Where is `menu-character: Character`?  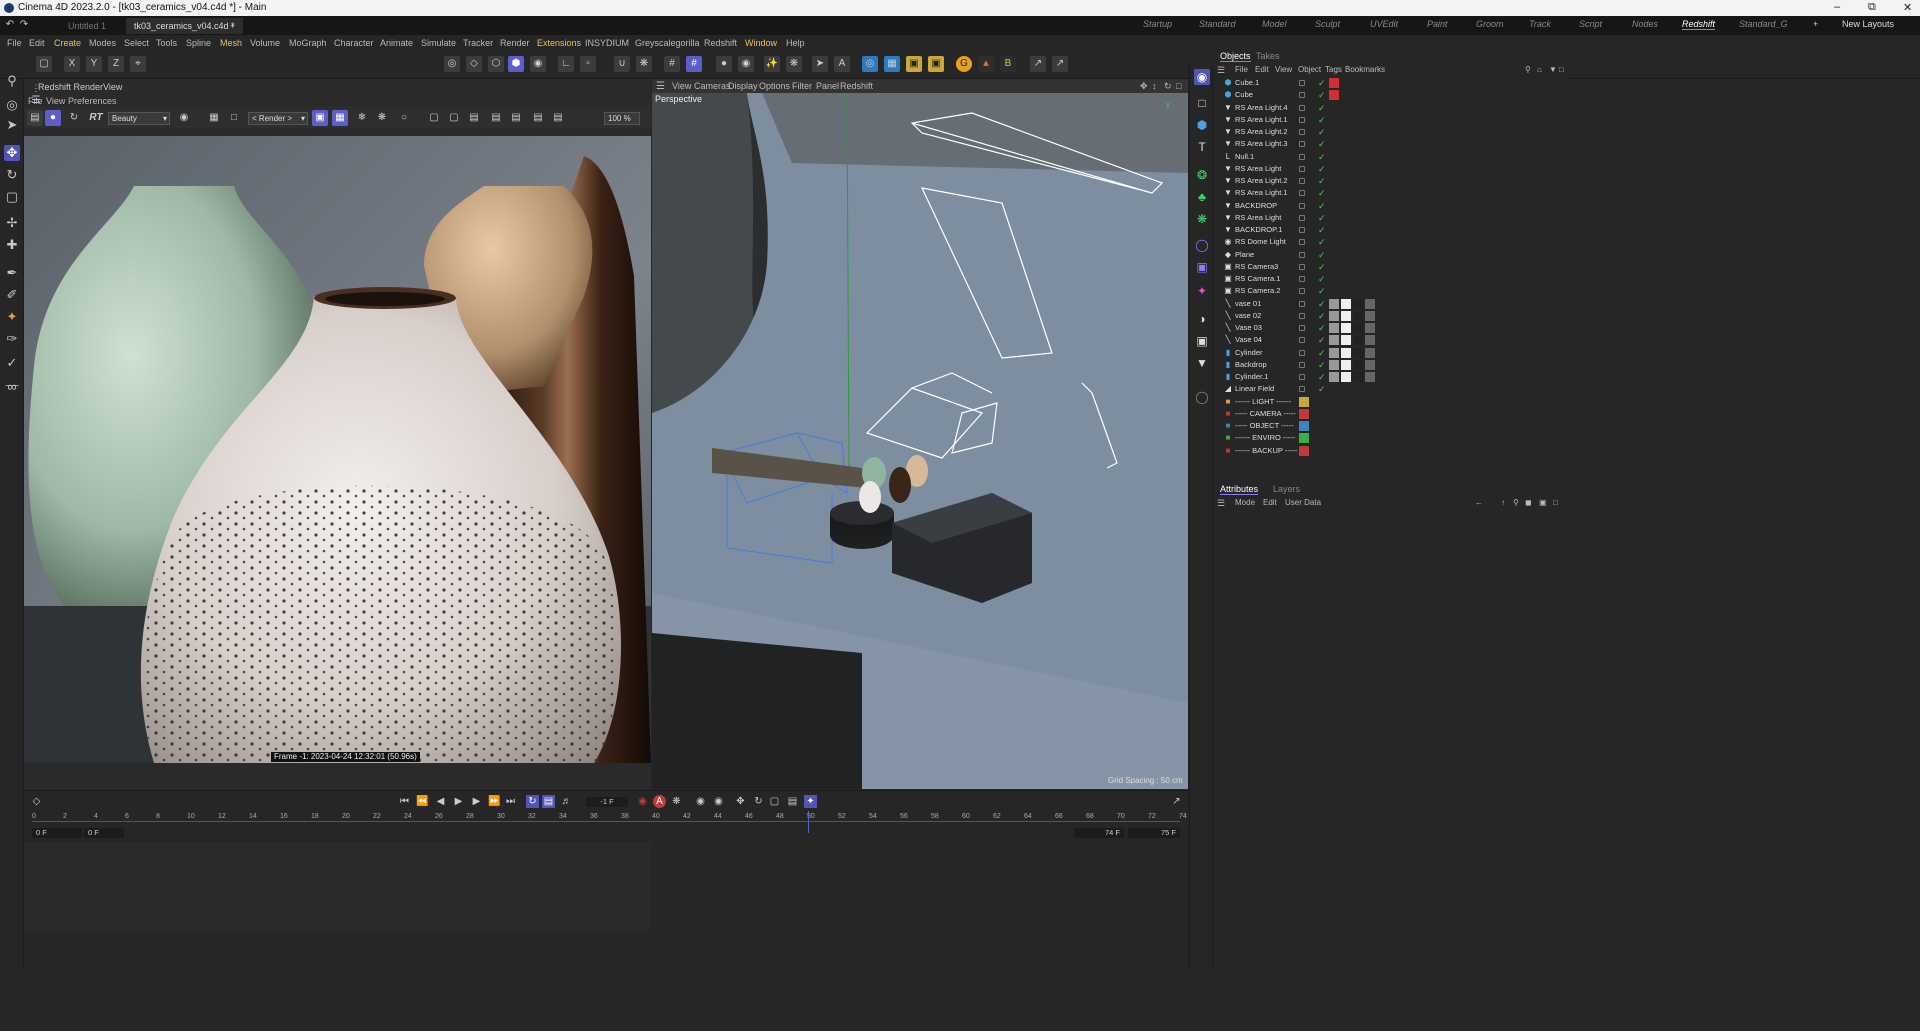 menu-character: Character is located at coordinates (354, 43).